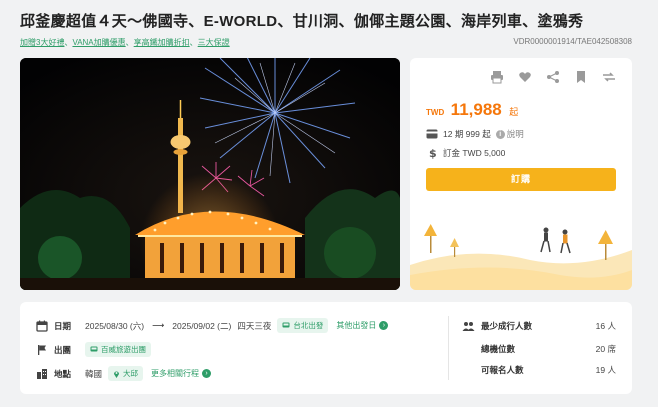 This screenshot has height=407, width=658. I want to click on stat-label: 可報名人數, so click(502, 370).